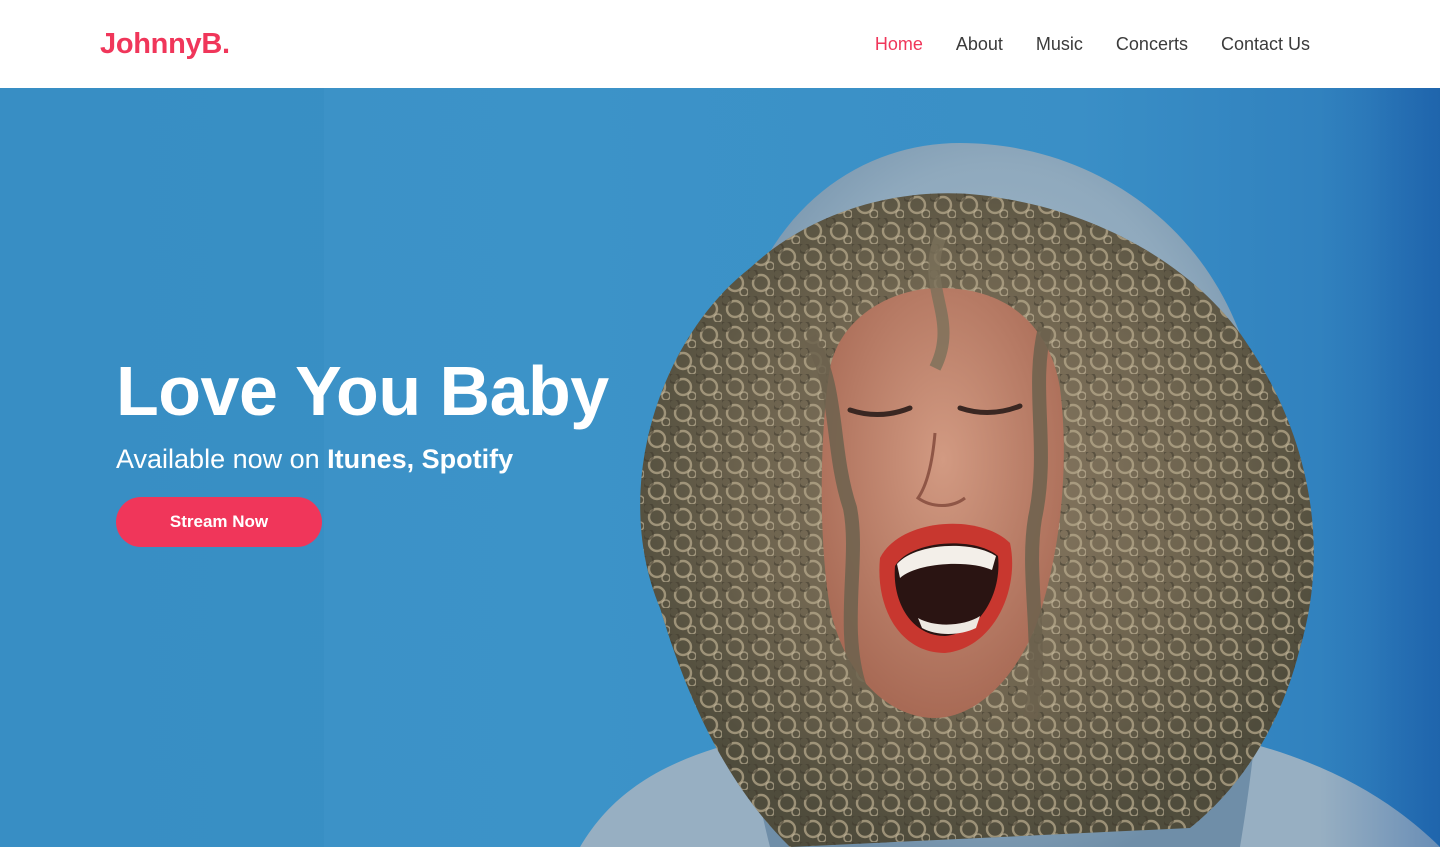  I want to click on main-nav: Home About Music Concerts Contact Us, so click(1092, 44).